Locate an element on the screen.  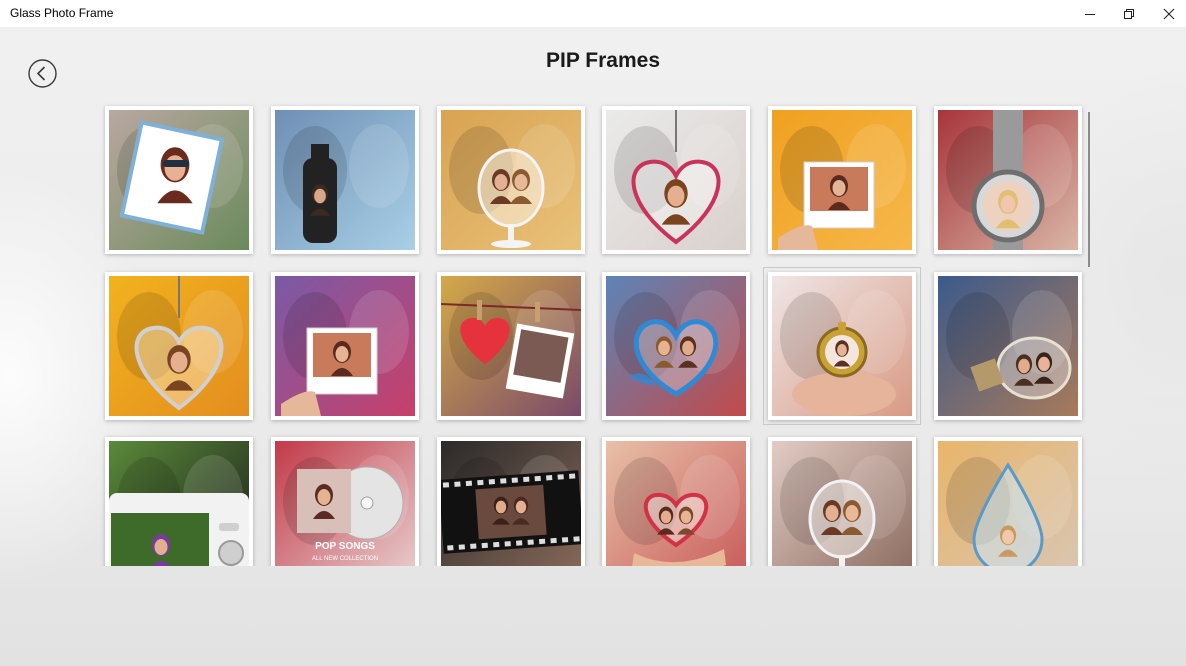
minimize-button is located at coordinates (1090, 13).